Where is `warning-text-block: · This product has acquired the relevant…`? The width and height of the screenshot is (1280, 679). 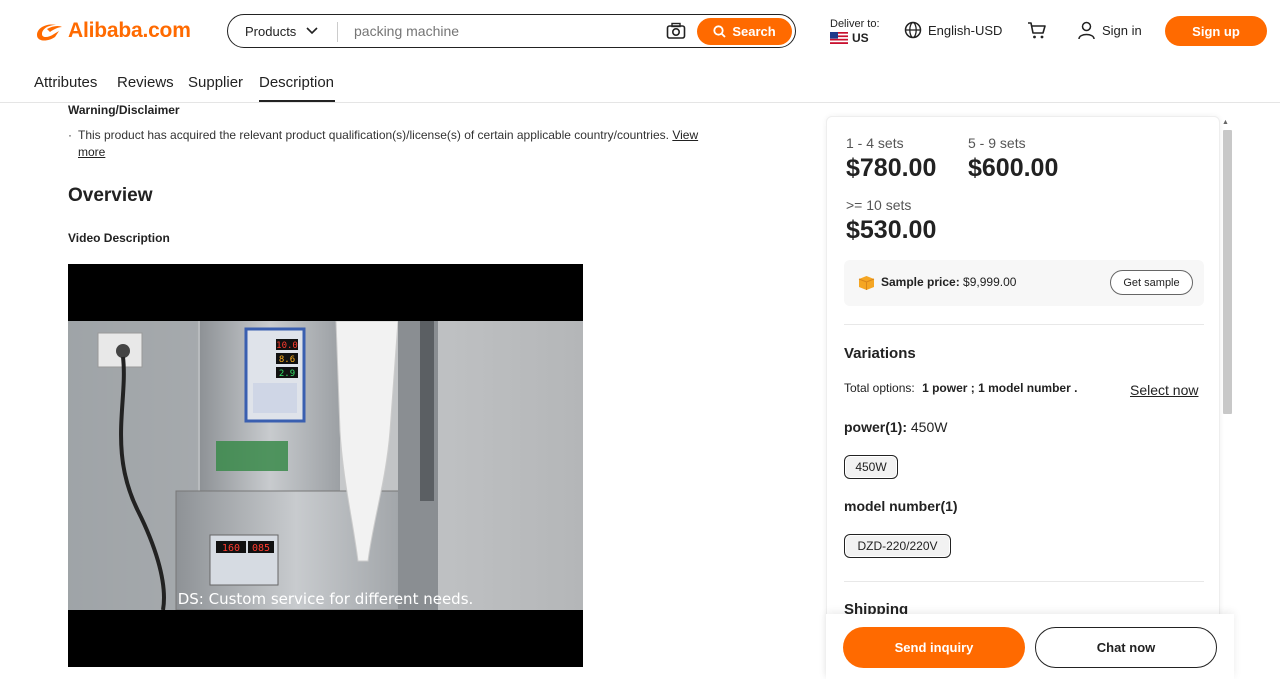 warning-text-block: · This product has acquired the relevant… is located at coordinates (413, 144).